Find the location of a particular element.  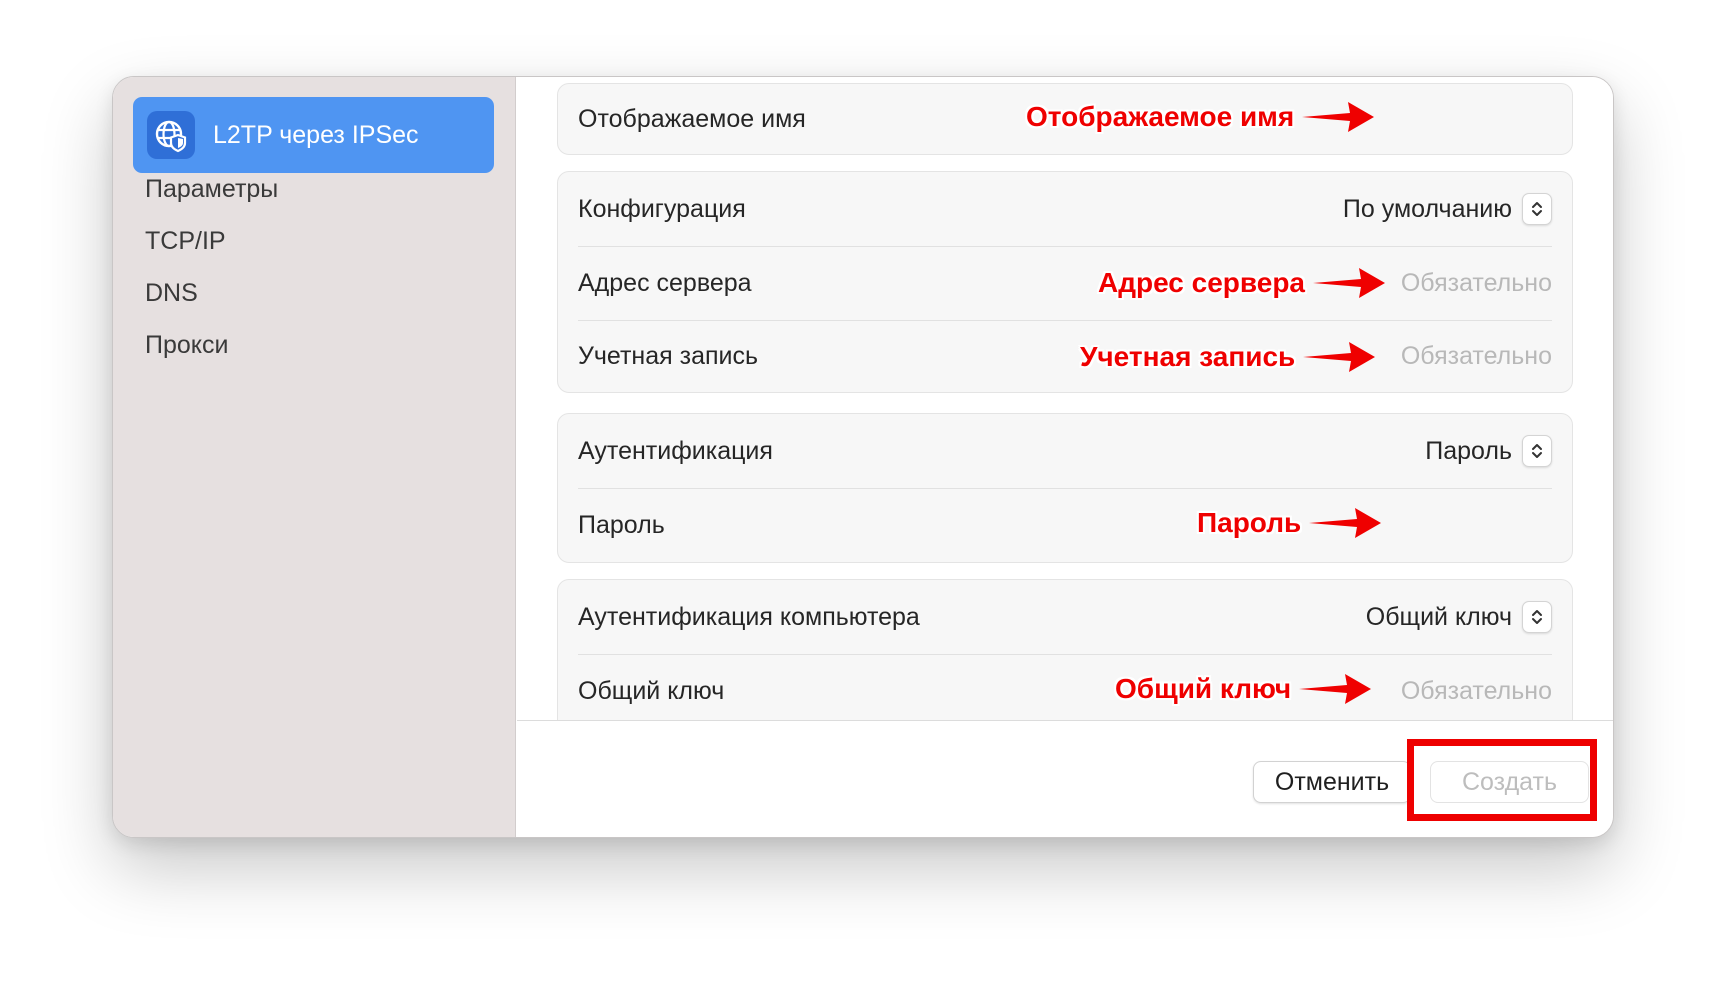

machine-auth-select: Общий ключ is located at coordinates (1459, 617).